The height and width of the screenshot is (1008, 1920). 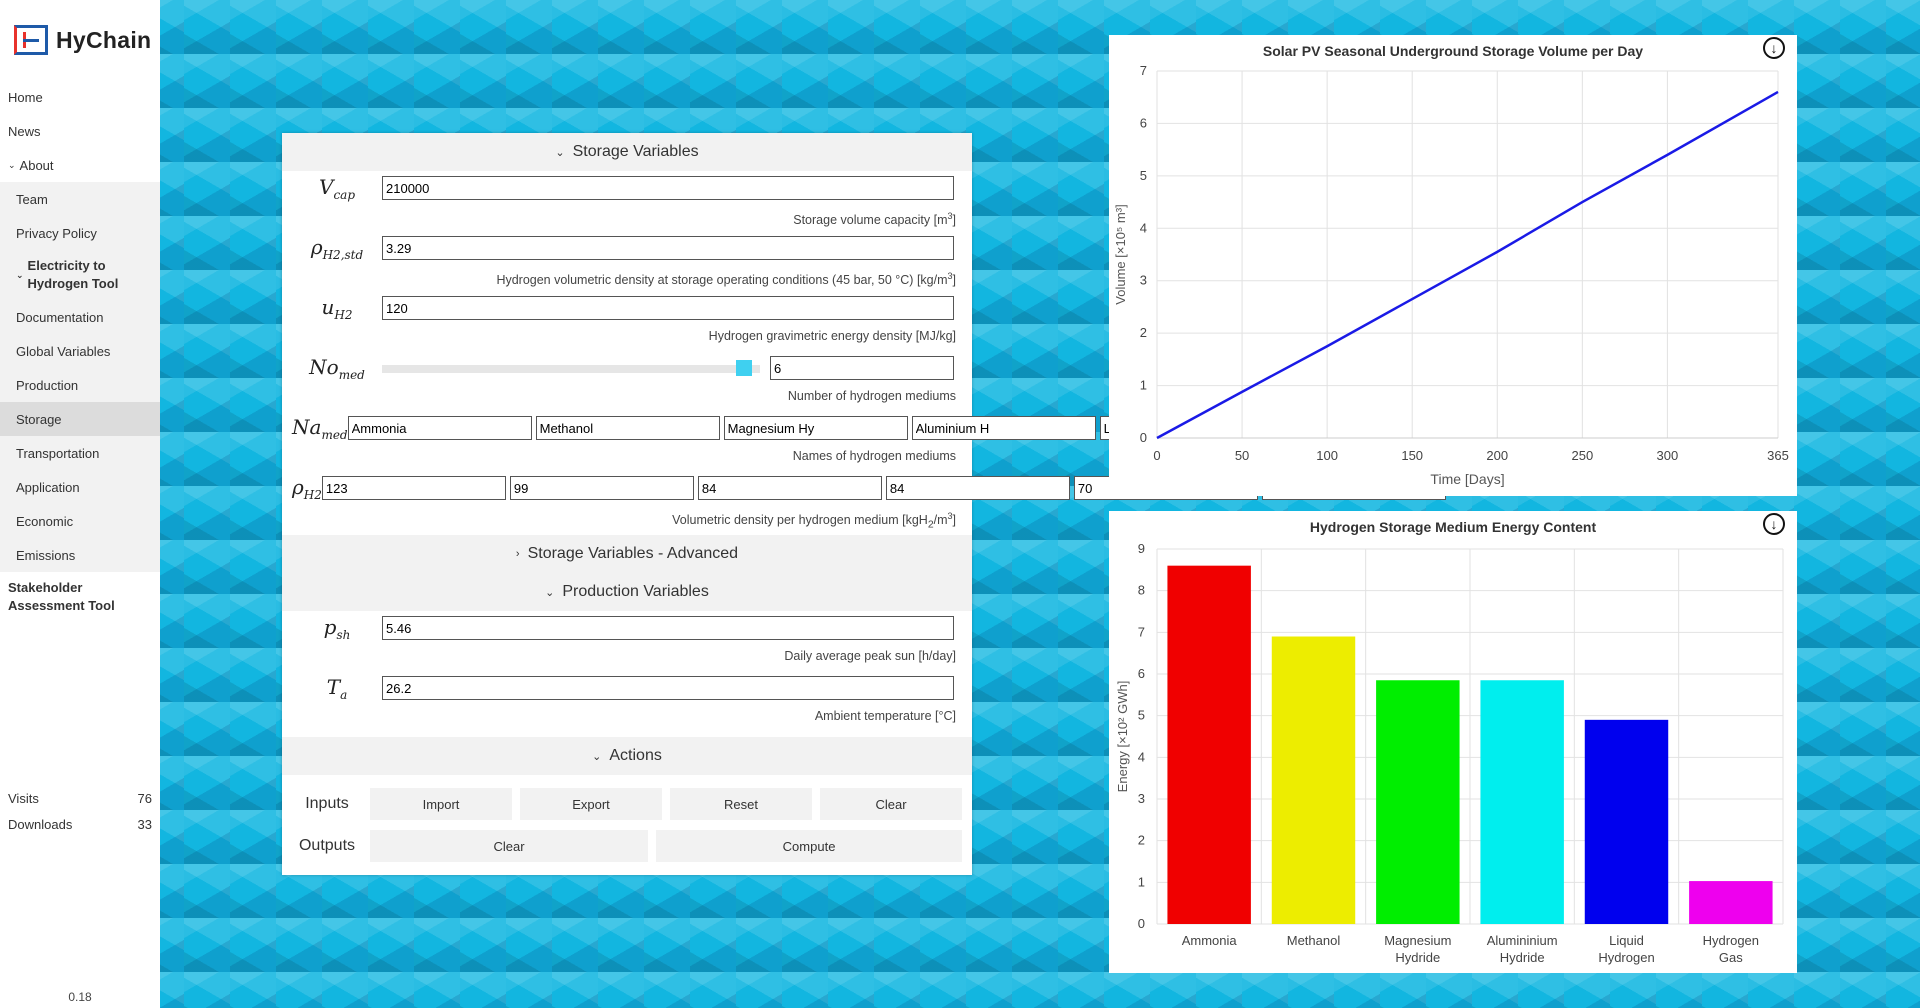 I want to click on sidebar-item-transportation: Transportation, so click(x=80, y=453).